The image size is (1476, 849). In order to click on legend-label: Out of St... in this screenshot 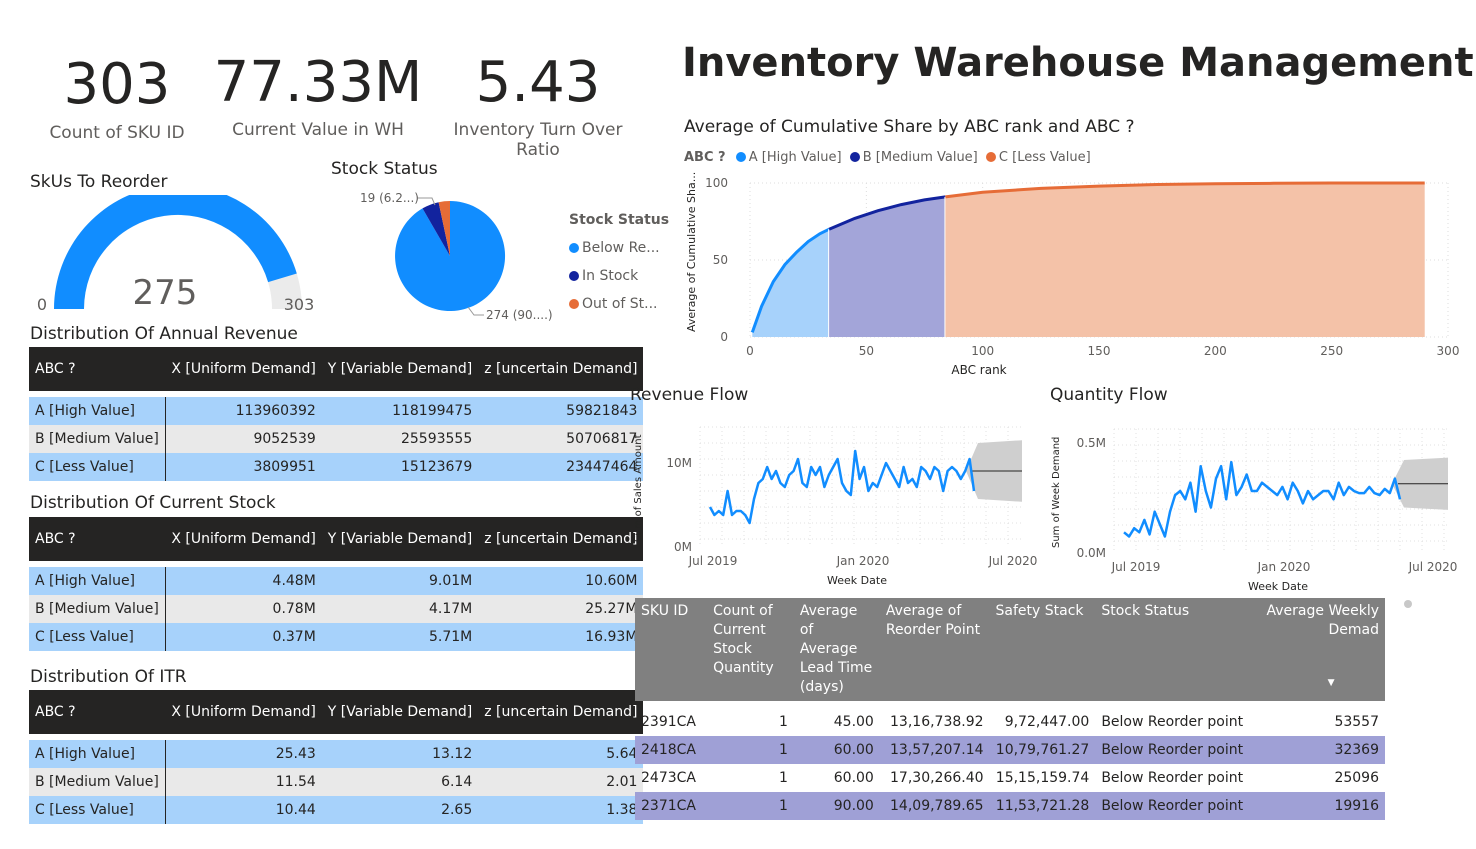, I will do `click(620, 304)`.